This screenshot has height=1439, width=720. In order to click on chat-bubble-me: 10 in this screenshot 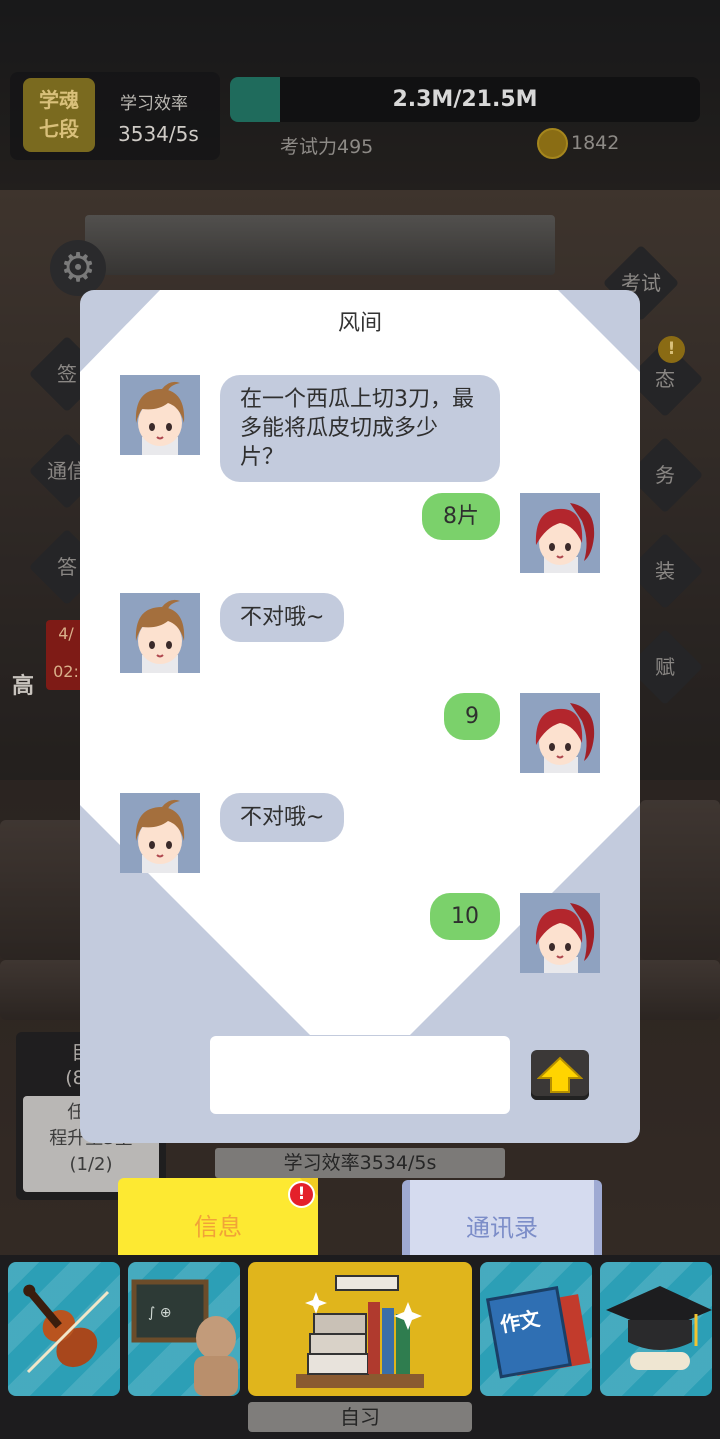, I will do `click(465, 916)`.